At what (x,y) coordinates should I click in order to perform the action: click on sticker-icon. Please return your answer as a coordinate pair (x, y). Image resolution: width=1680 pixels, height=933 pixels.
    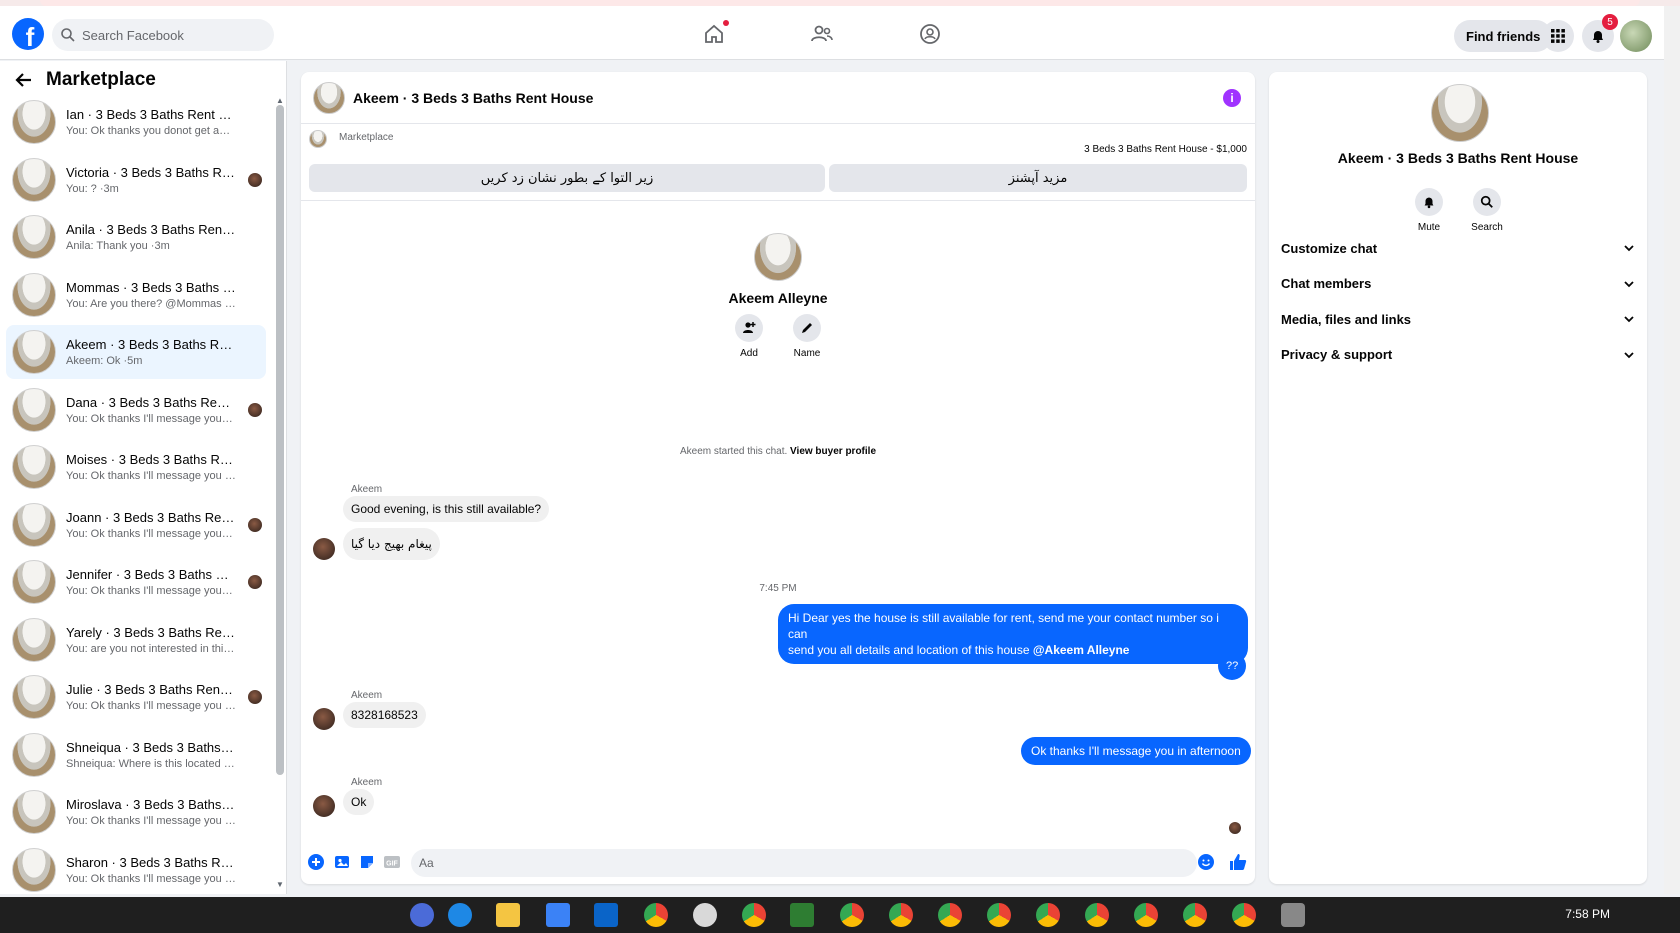
    Looking at the image, I should click on (367, 862).